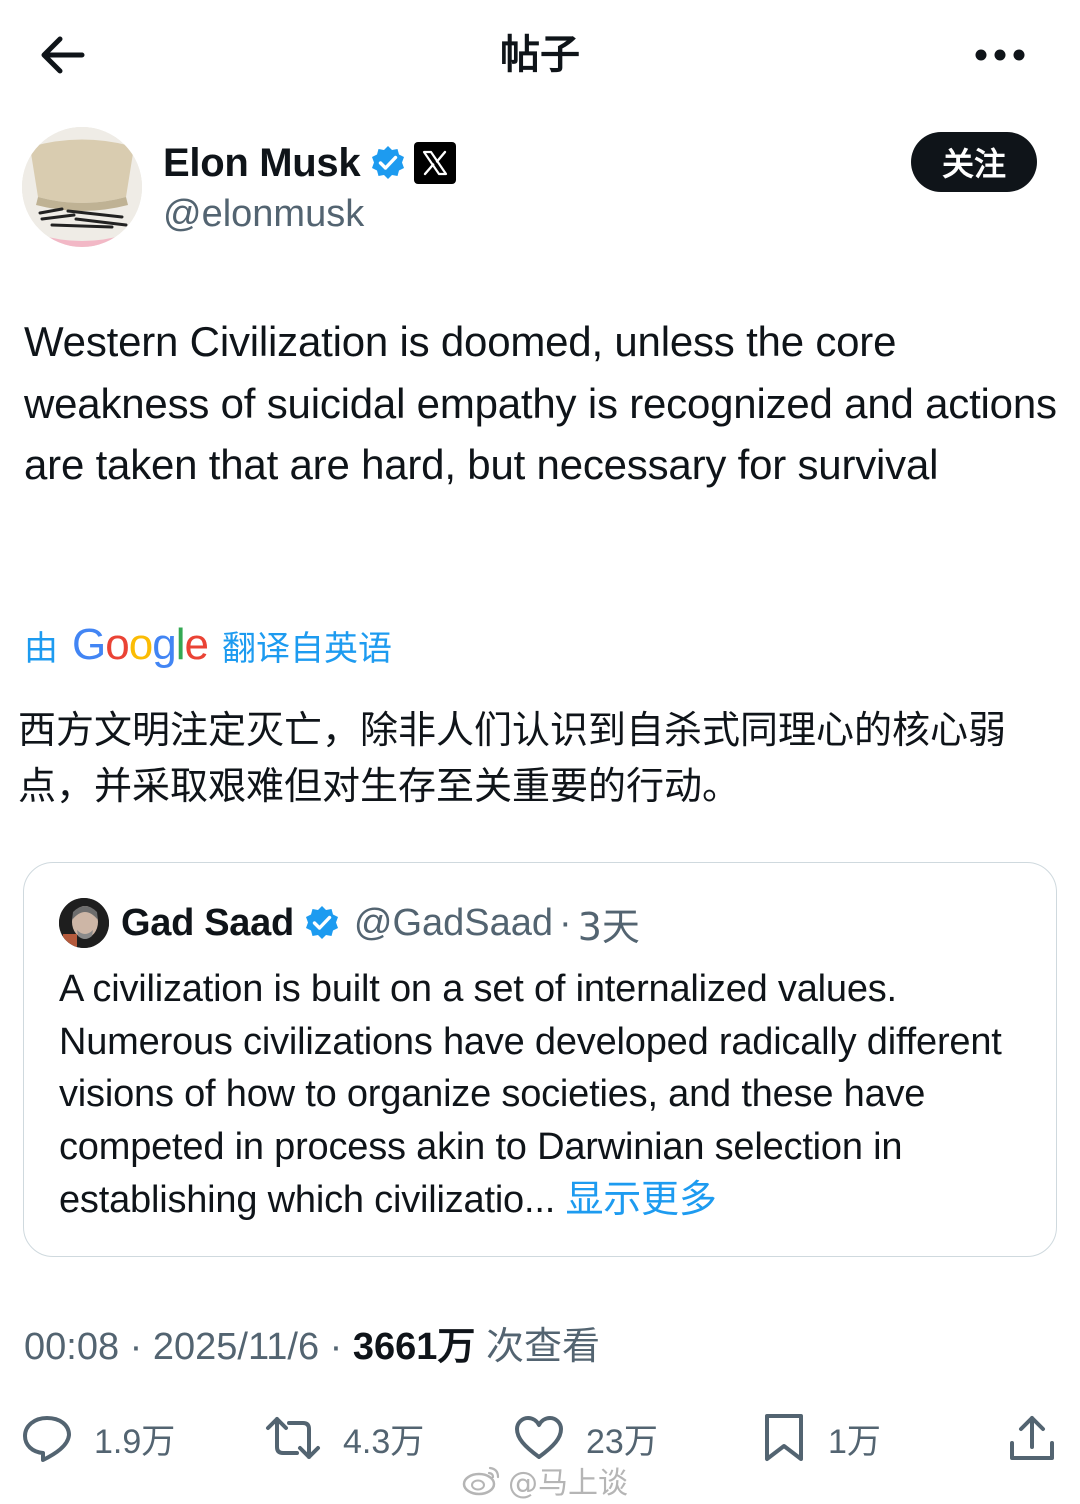 This screenshot has height=1504, width=1080. I want to click on tweet-meta: 00:08 · 2025/11/6 · 3661万 次查看, so click(312, 1346).